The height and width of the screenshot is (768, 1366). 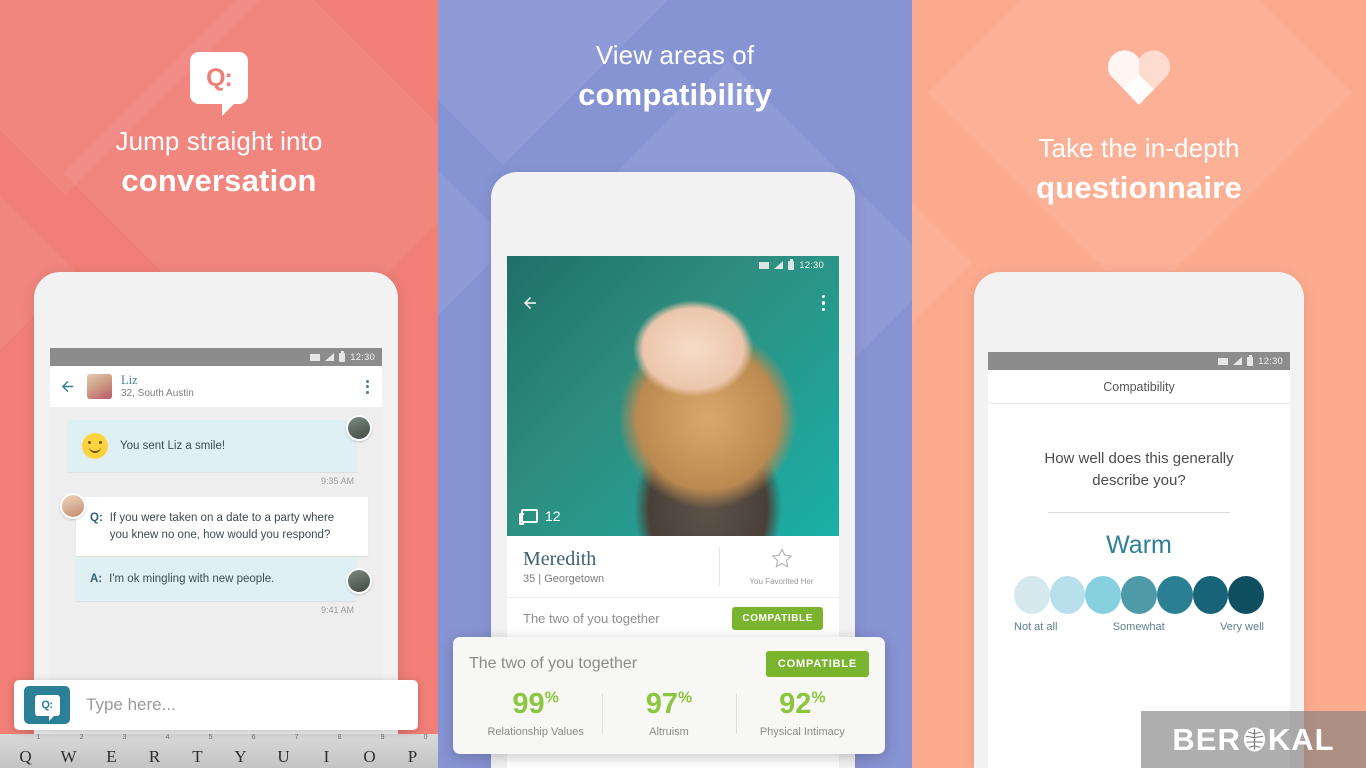 I want to click on q-bubble-text: Q:, so click(x=47, y=705).